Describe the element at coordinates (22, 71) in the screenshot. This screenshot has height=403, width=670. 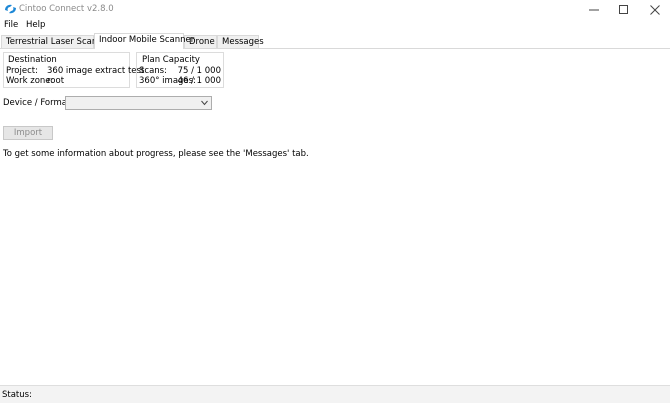
I see `project-label: Project:` at that location.